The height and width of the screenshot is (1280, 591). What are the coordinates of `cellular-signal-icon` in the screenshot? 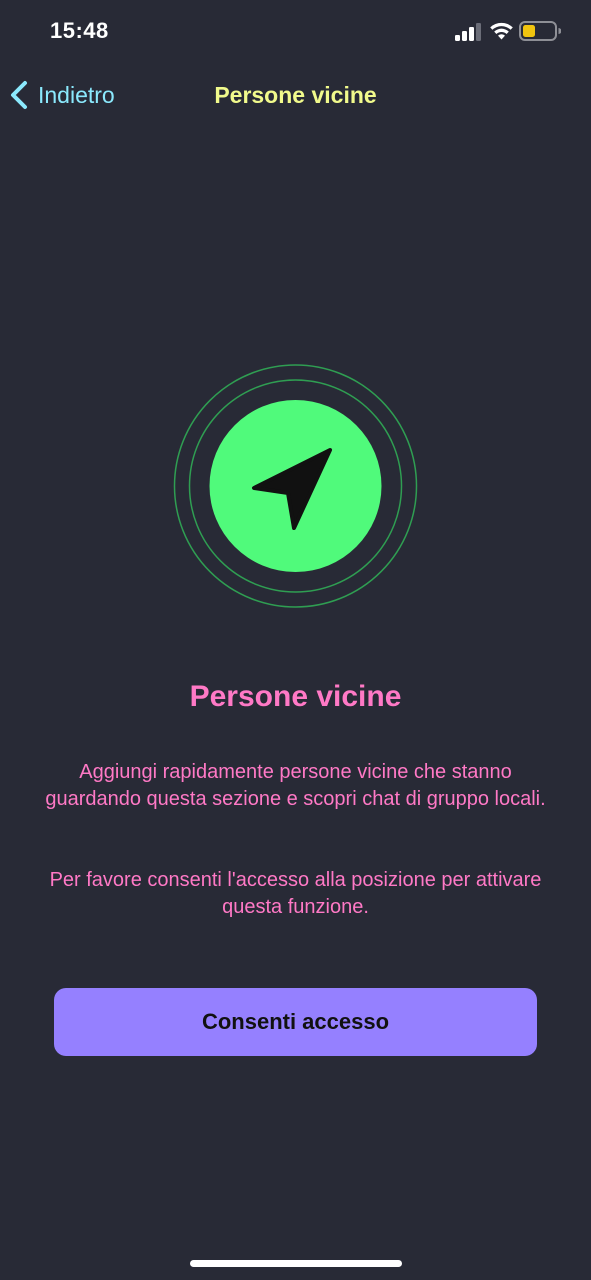 It's located at (468, 32).